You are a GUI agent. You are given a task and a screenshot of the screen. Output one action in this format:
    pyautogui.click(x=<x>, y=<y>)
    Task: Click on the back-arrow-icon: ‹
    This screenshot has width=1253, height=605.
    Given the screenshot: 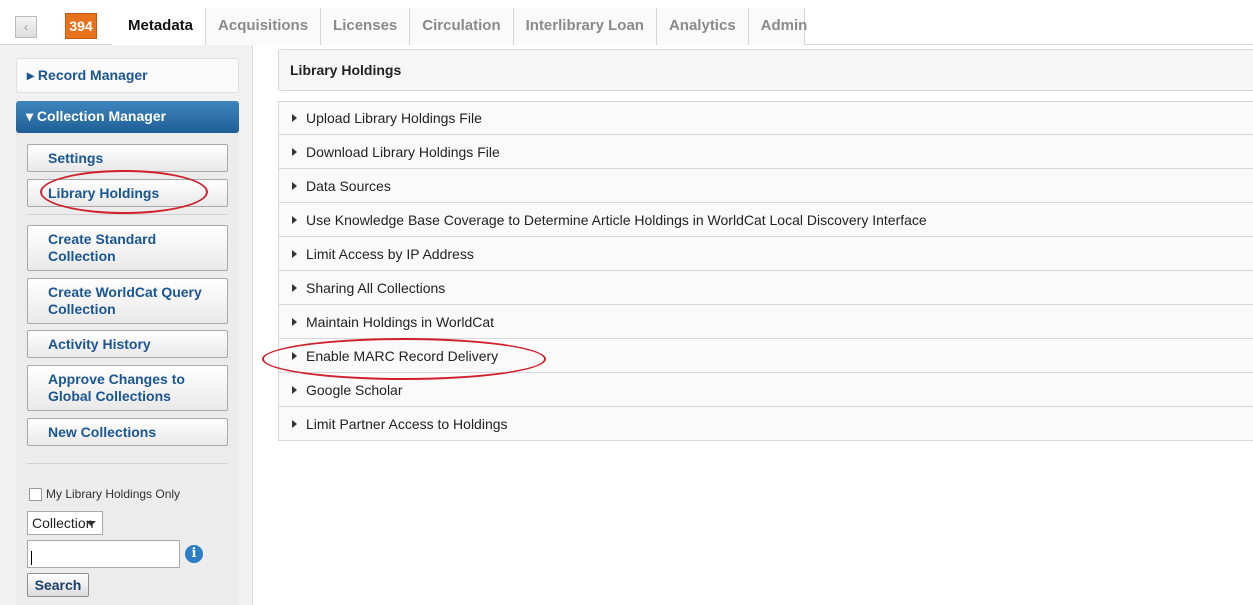 What is the action you would take?
    pyautogui.click(x=26, y=27)
    